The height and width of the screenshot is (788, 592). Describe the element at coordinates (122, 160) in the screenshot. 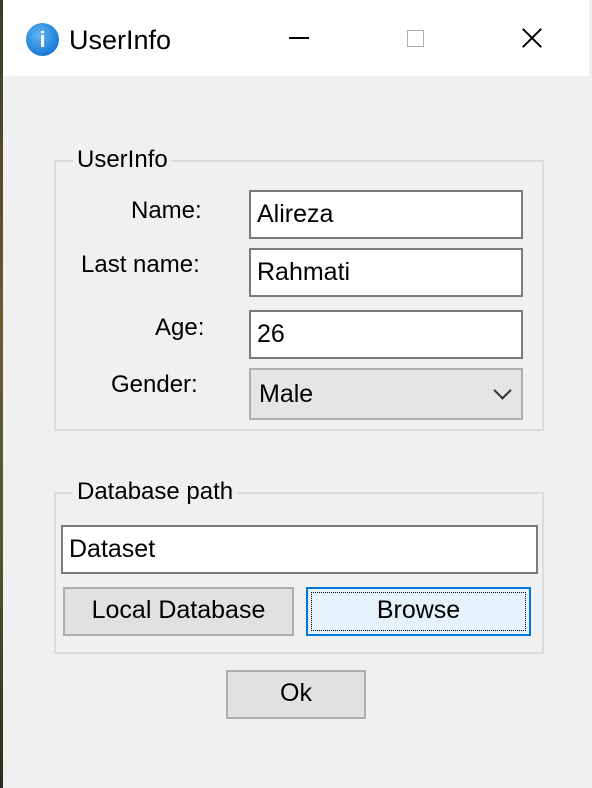

I see `userinfo-group-legend: UserInfo` at that location.